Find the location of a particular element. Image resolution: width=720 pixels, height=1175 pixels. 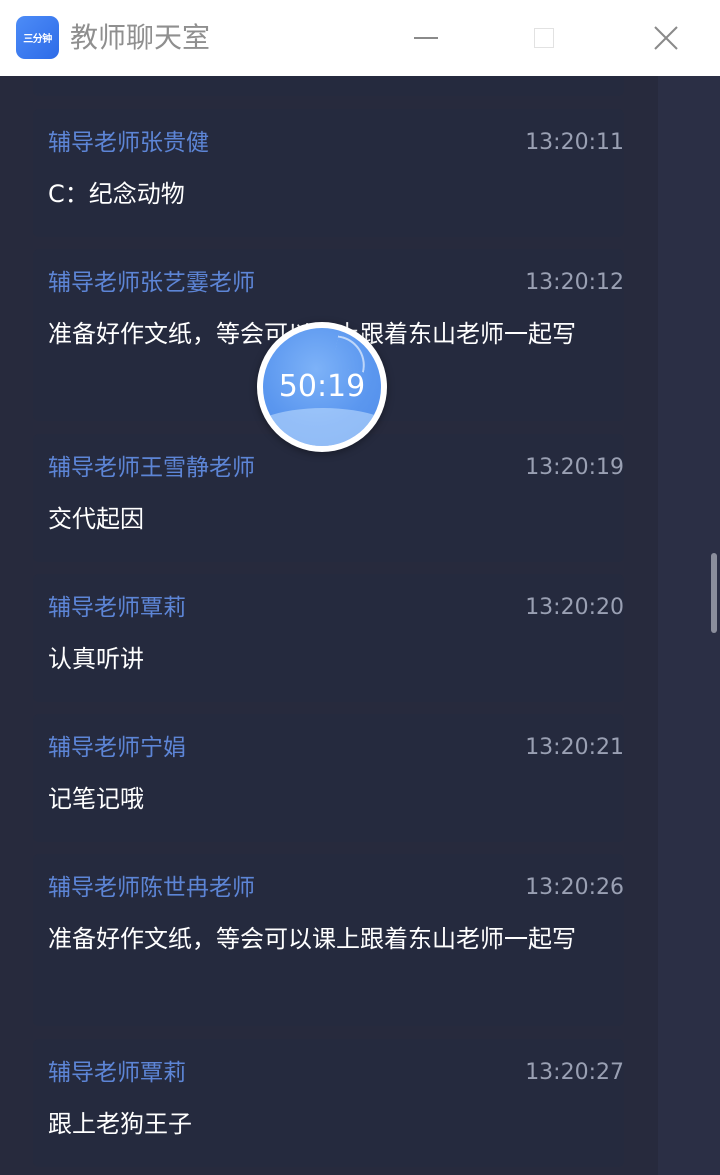

message-text: C：纪念动物 is located at coordinates (116, 194).